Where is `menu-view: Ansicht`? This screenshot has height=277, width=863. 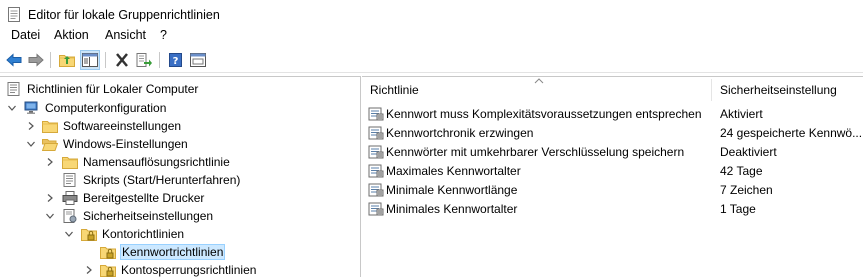
menu-view: Ansicht is located at coordinates (125, 35).